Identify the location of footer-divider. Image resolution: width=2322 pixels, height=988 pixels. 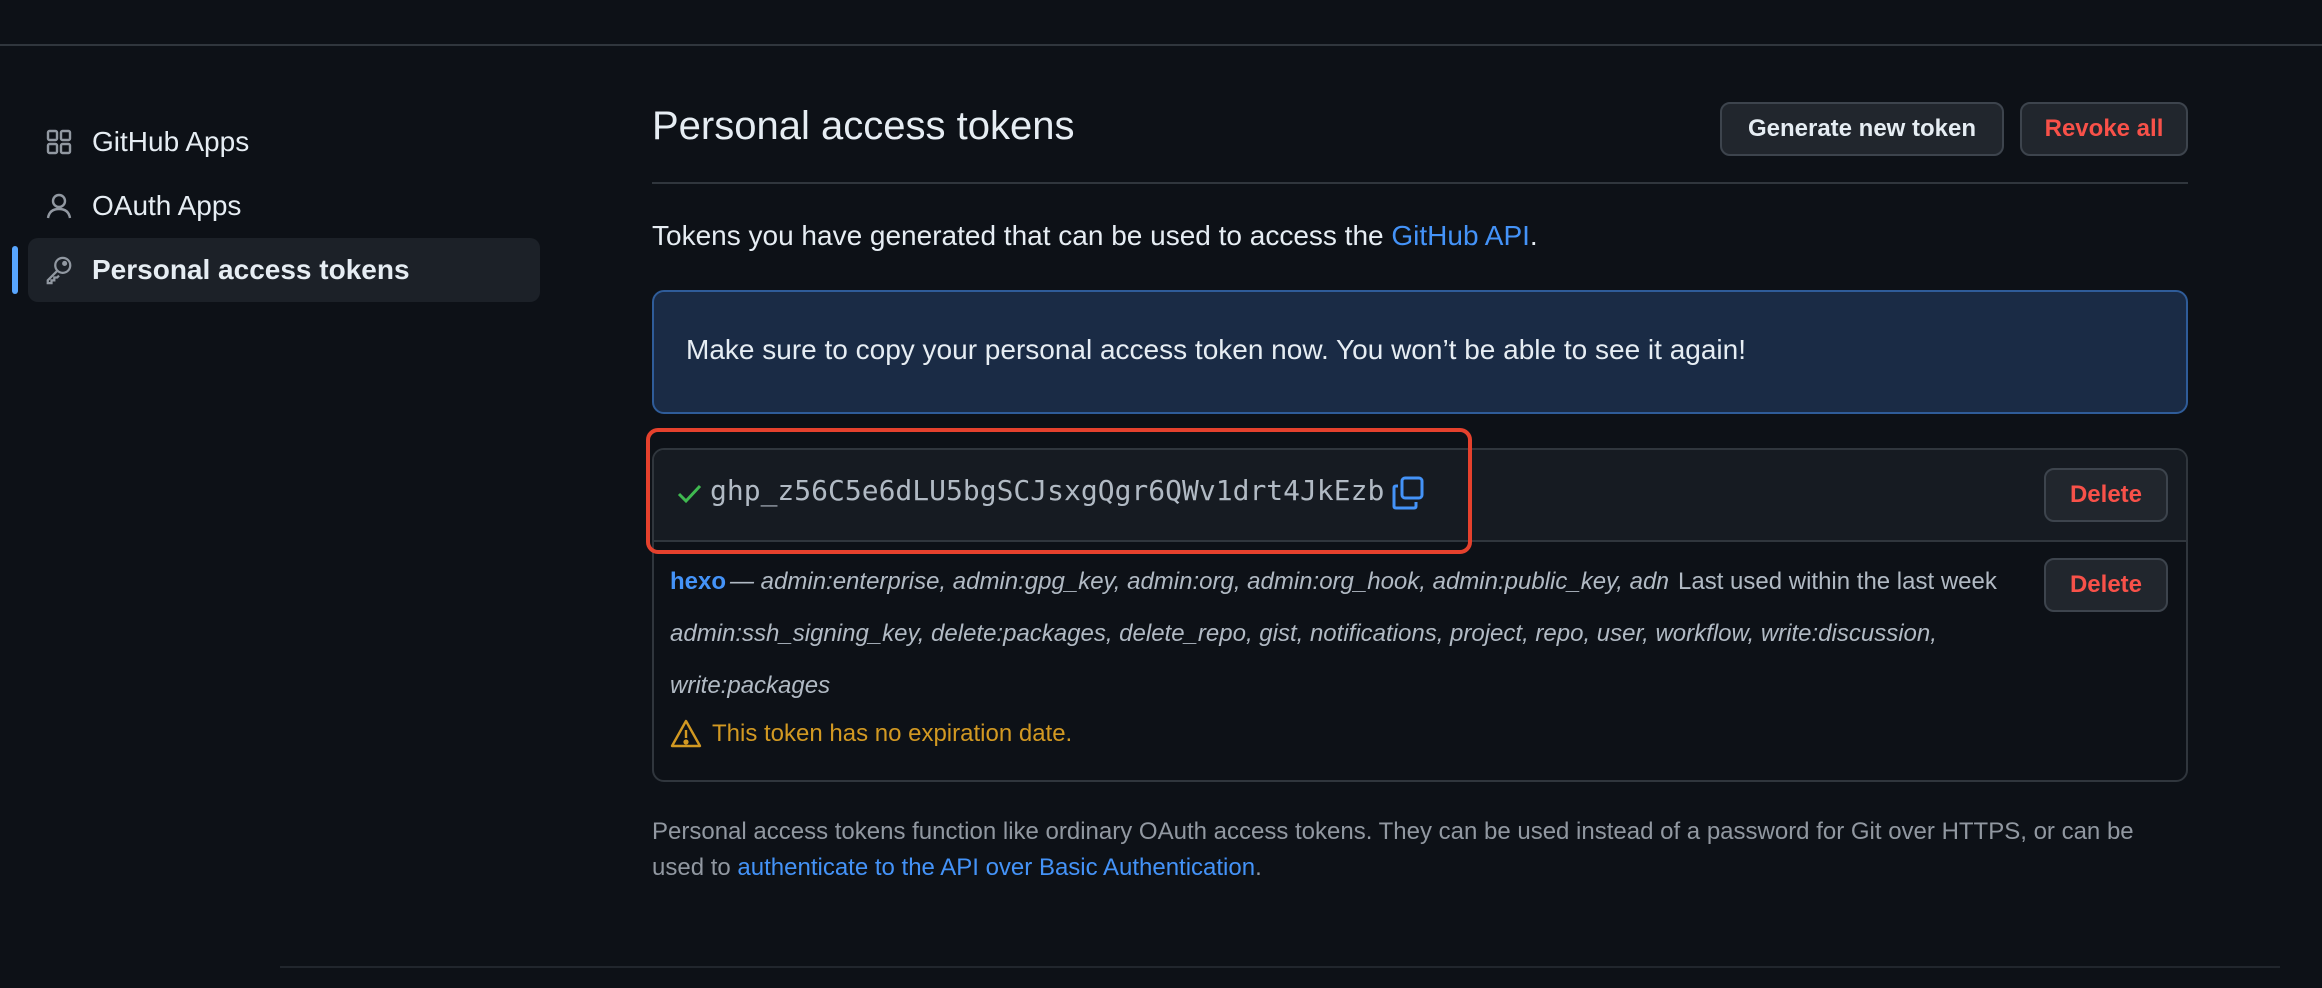
(1280, 967).